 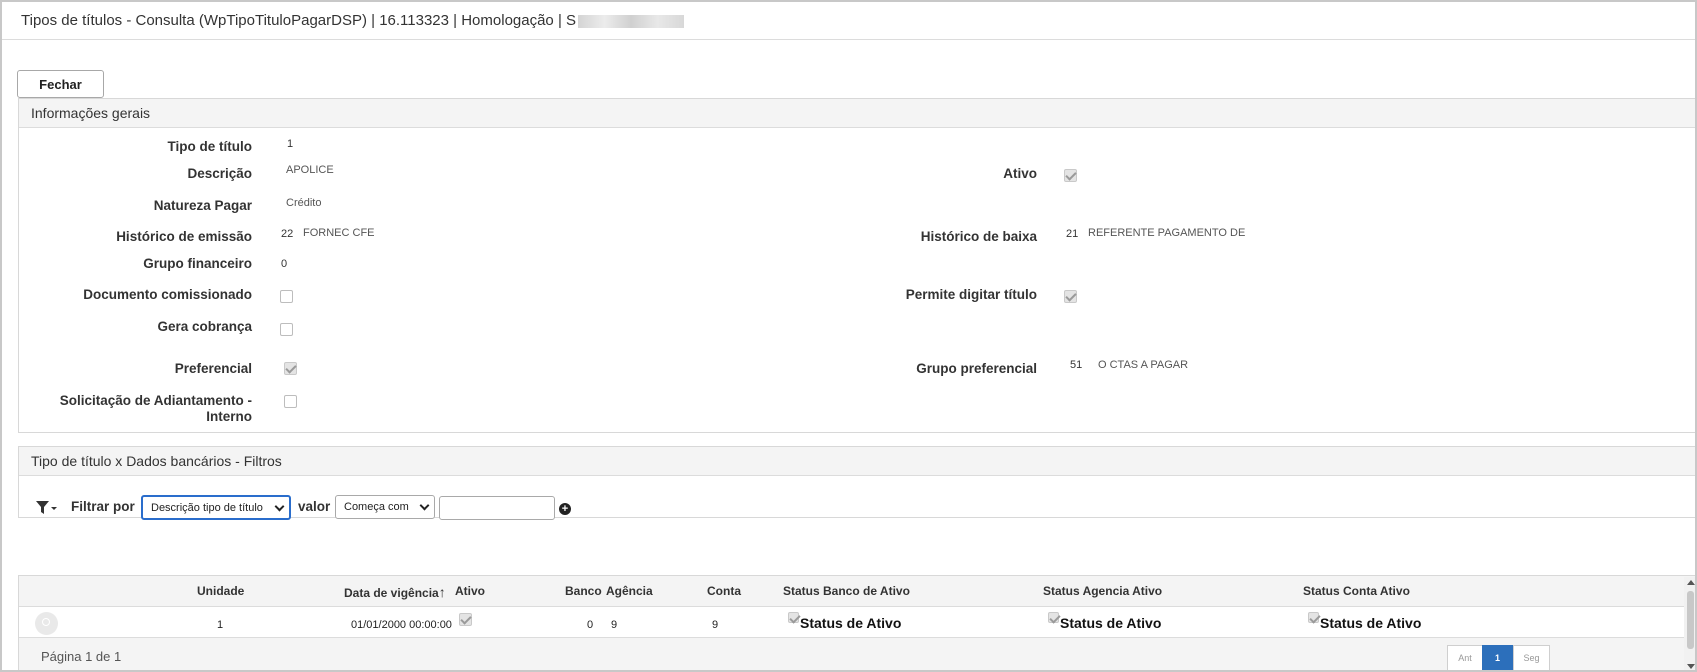 What do you see at coordinates (1356, 591) in the screenshot?
I see `col-status-conta: Status Conta Ativo` at bounding box center [1356, 591].